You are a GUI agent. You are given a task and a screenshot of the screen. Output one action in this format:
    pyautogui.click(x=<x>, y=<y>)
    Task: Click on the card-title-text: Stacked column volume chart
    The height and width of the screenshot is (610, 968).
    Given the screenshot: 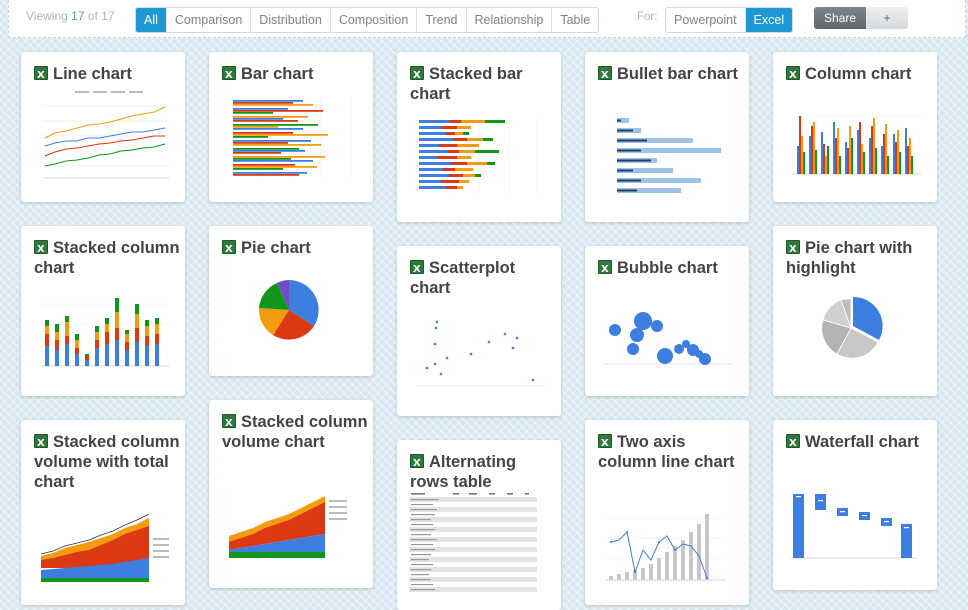 What is the action you would take?
    pyautogui.click(x=295, y=432)
    